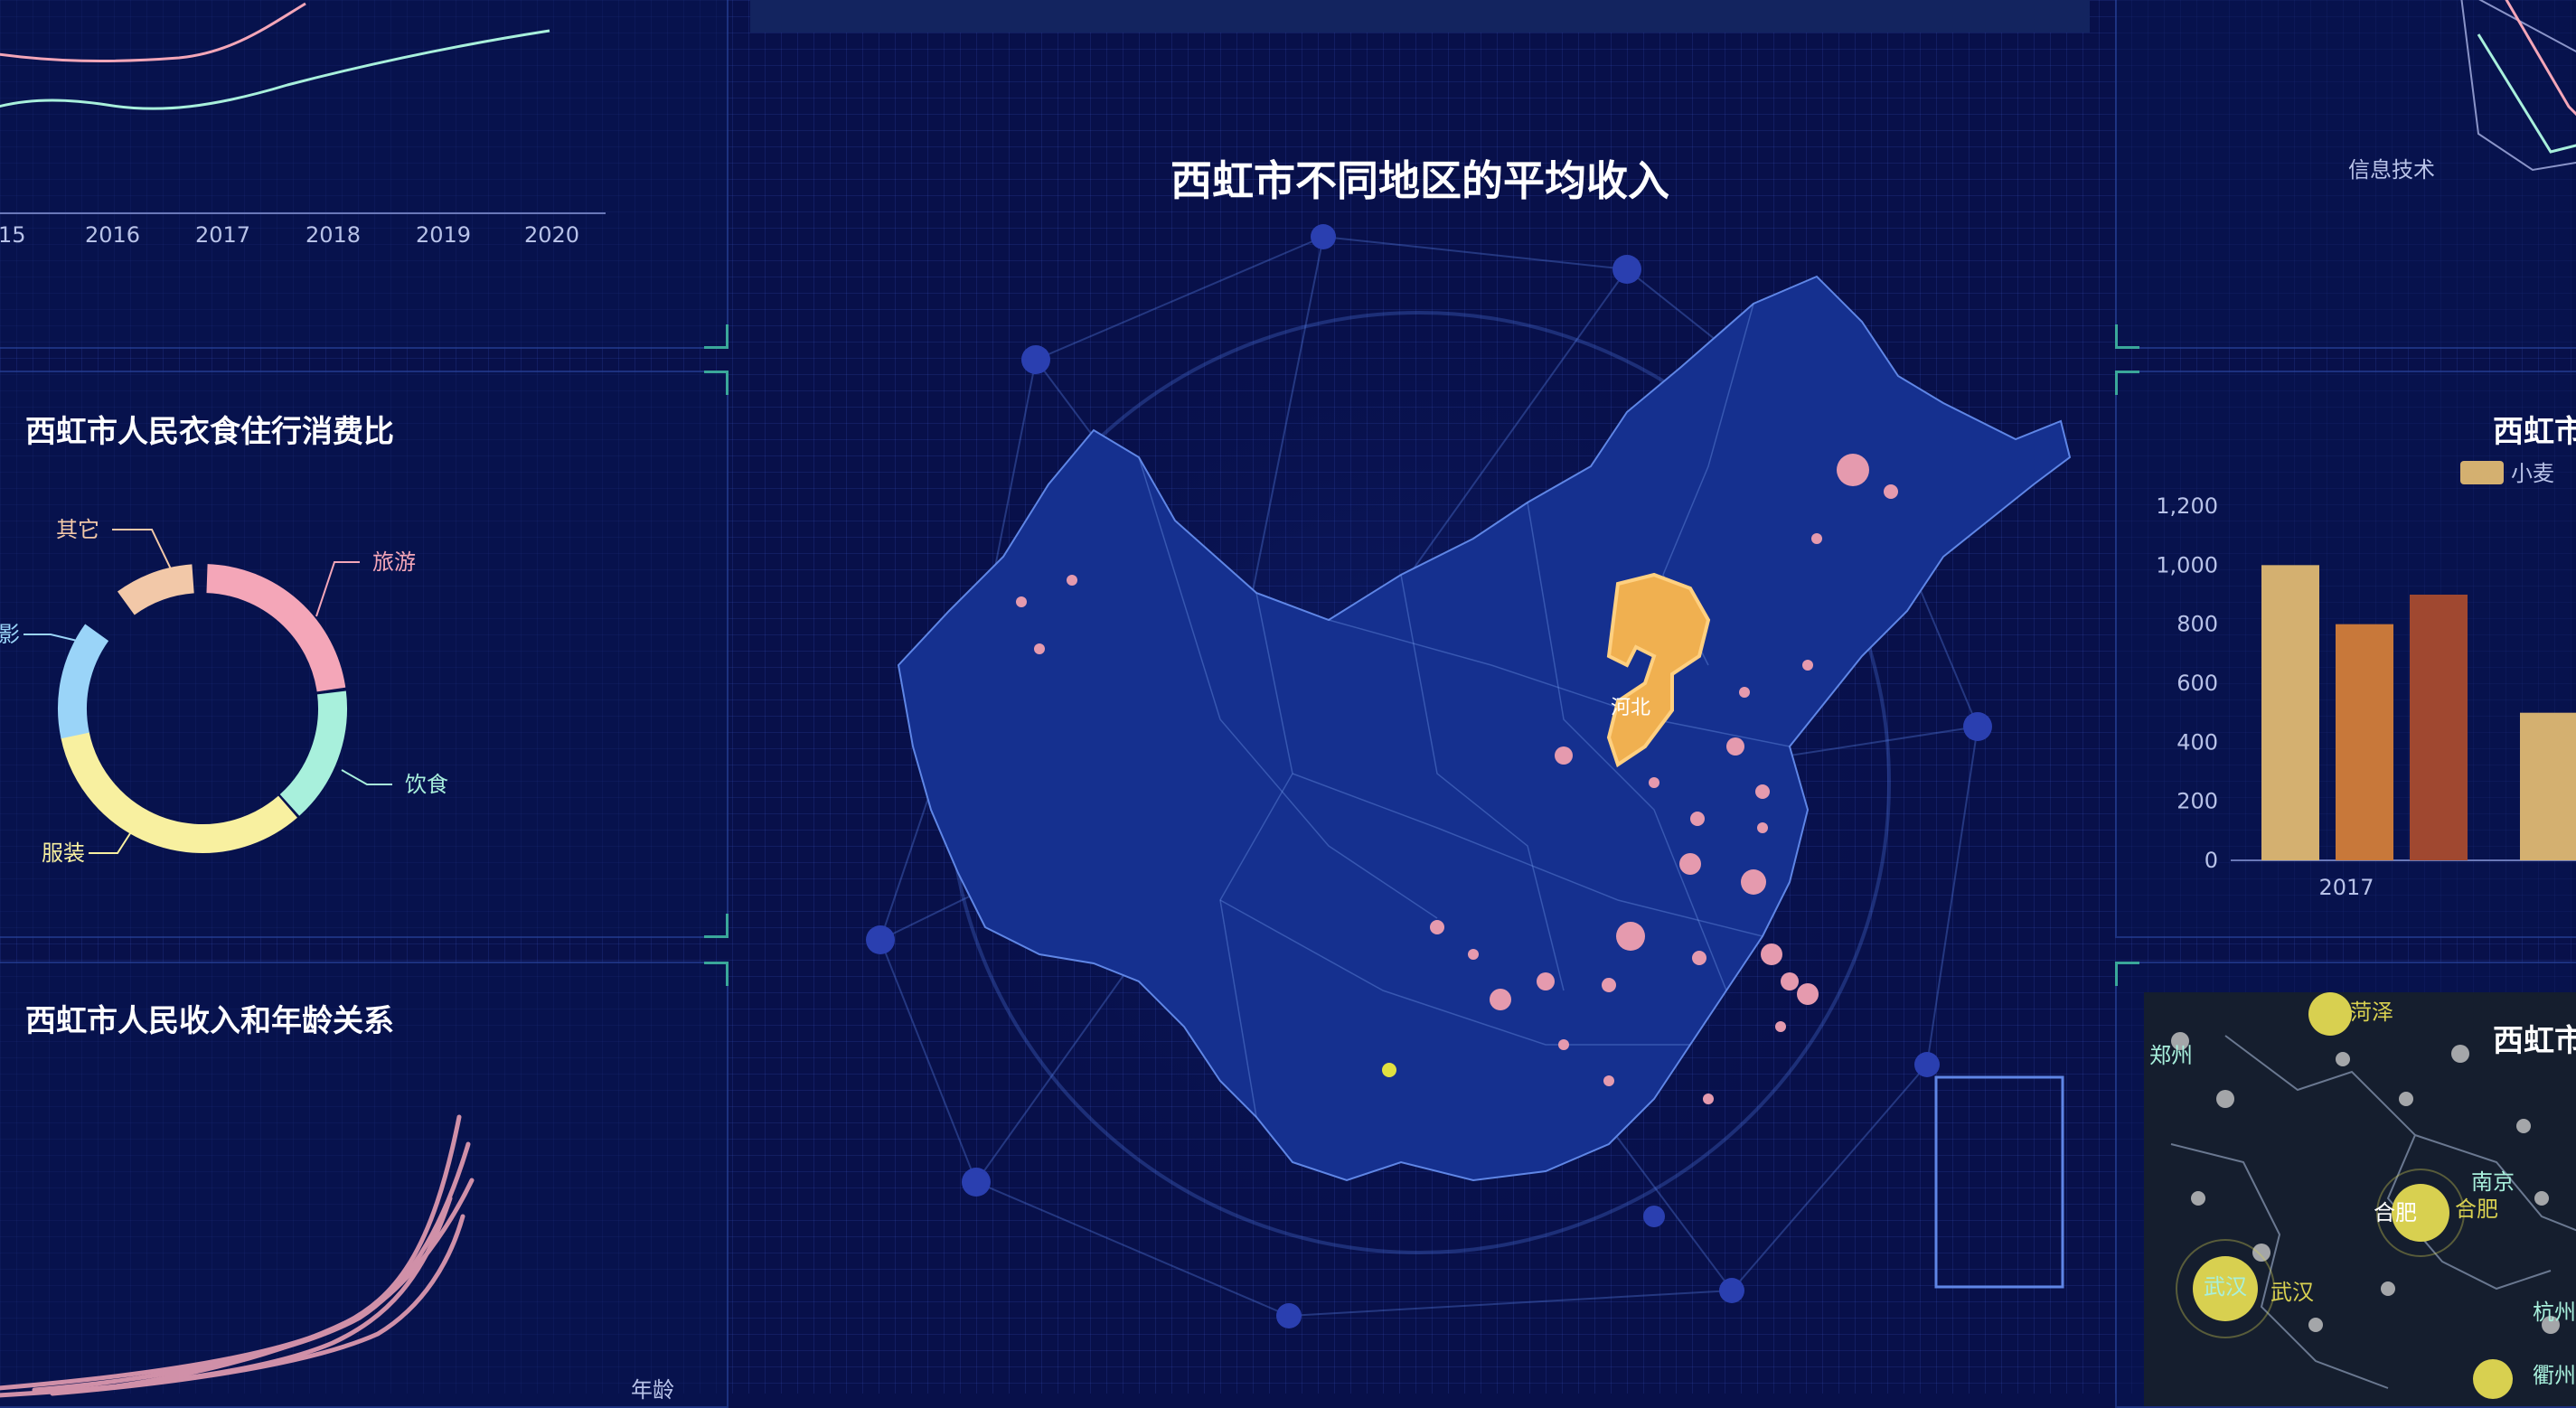 Image resolution: width=2576 pixels, height=1408 pixels. I want to click on scatter-chart: 年龄, so click(337, 1258).